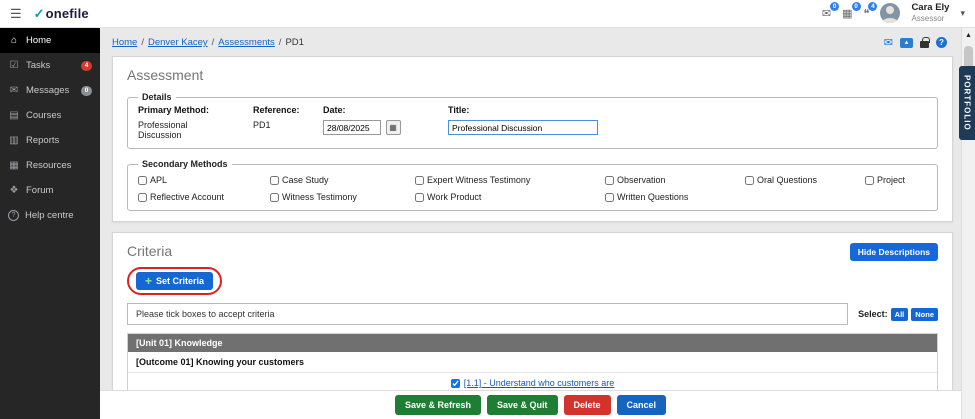  What do you see at coordinates (873, 6) in the screenshot?
I see `chat-badge: 4` at bounding box center [873, 6].